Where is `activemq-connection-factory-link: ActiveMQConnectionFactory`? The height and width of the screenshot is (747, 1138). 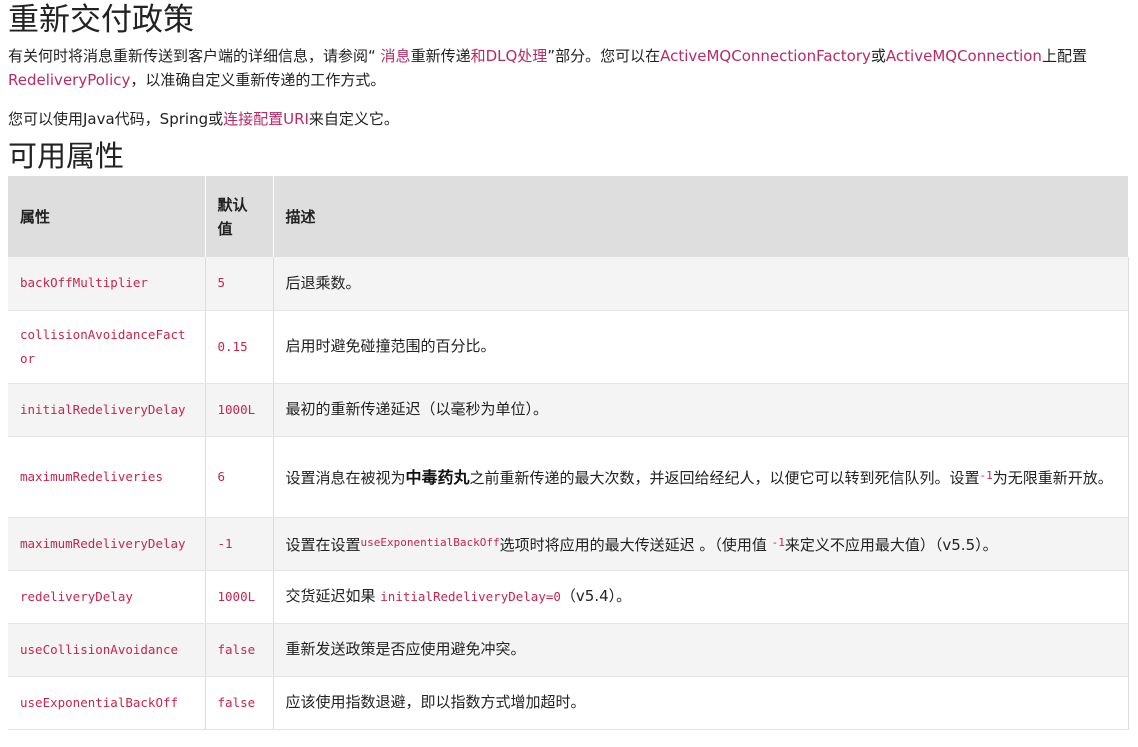 activemq-connection-factory-link: ActiveMQConnectionFactory is located at coordinates (765, 56).